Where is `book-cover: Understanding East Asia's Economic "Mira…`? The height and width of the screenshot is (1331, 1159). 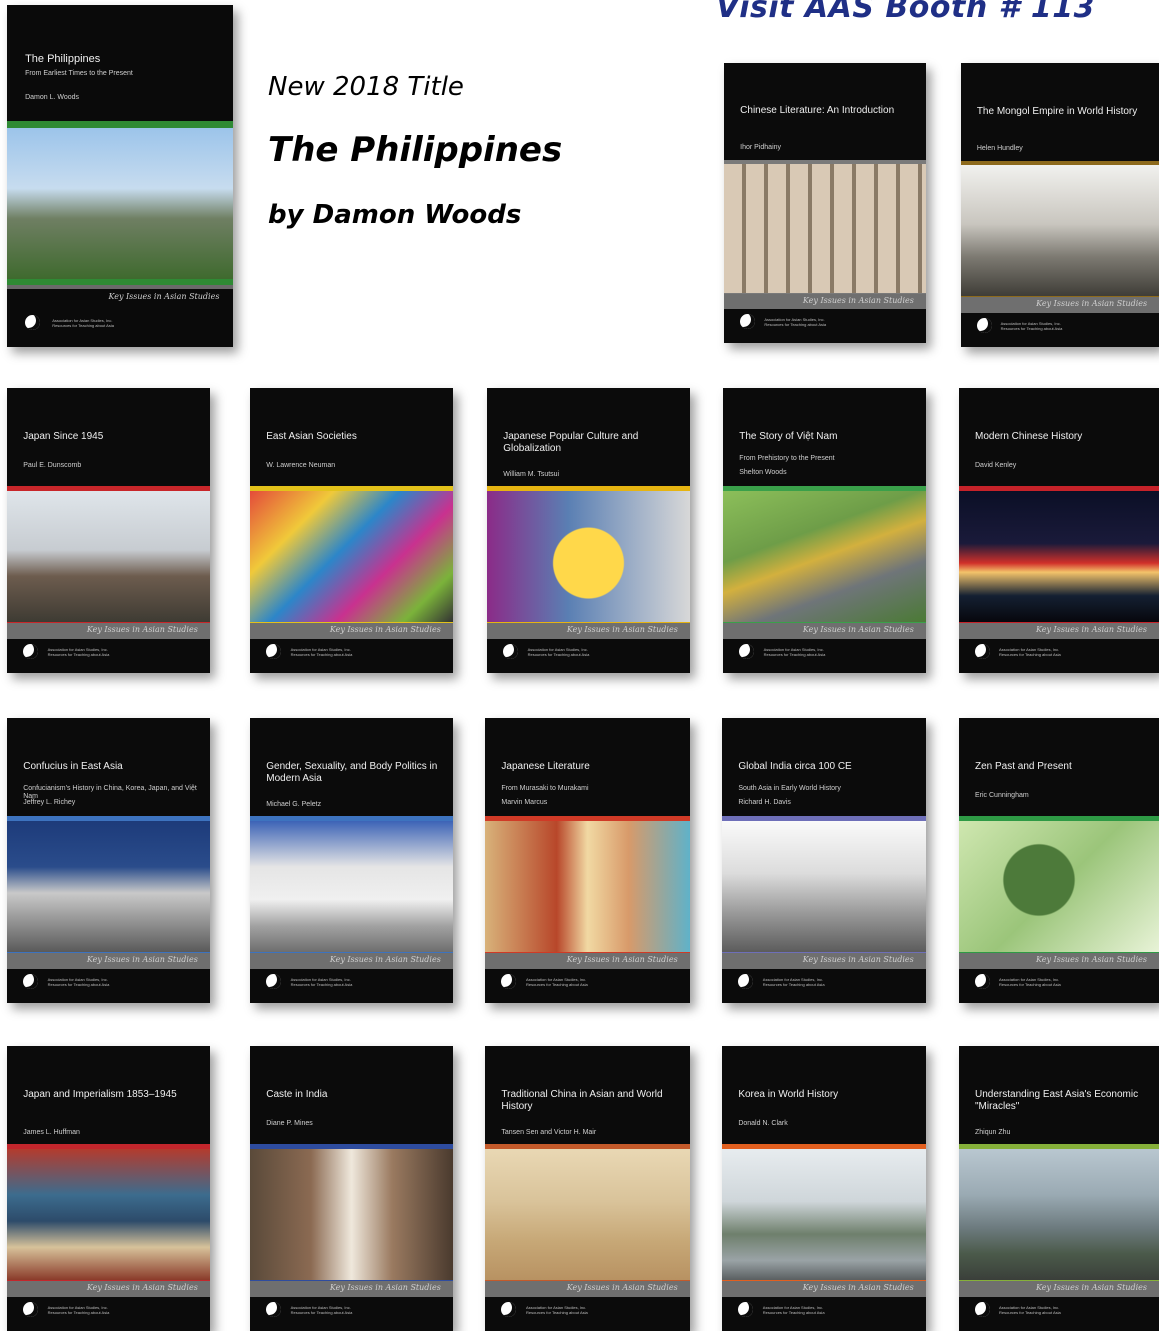
book-cover: Understanding East Asia's Economic "Mira… is located at coordinates (1059, 1188).